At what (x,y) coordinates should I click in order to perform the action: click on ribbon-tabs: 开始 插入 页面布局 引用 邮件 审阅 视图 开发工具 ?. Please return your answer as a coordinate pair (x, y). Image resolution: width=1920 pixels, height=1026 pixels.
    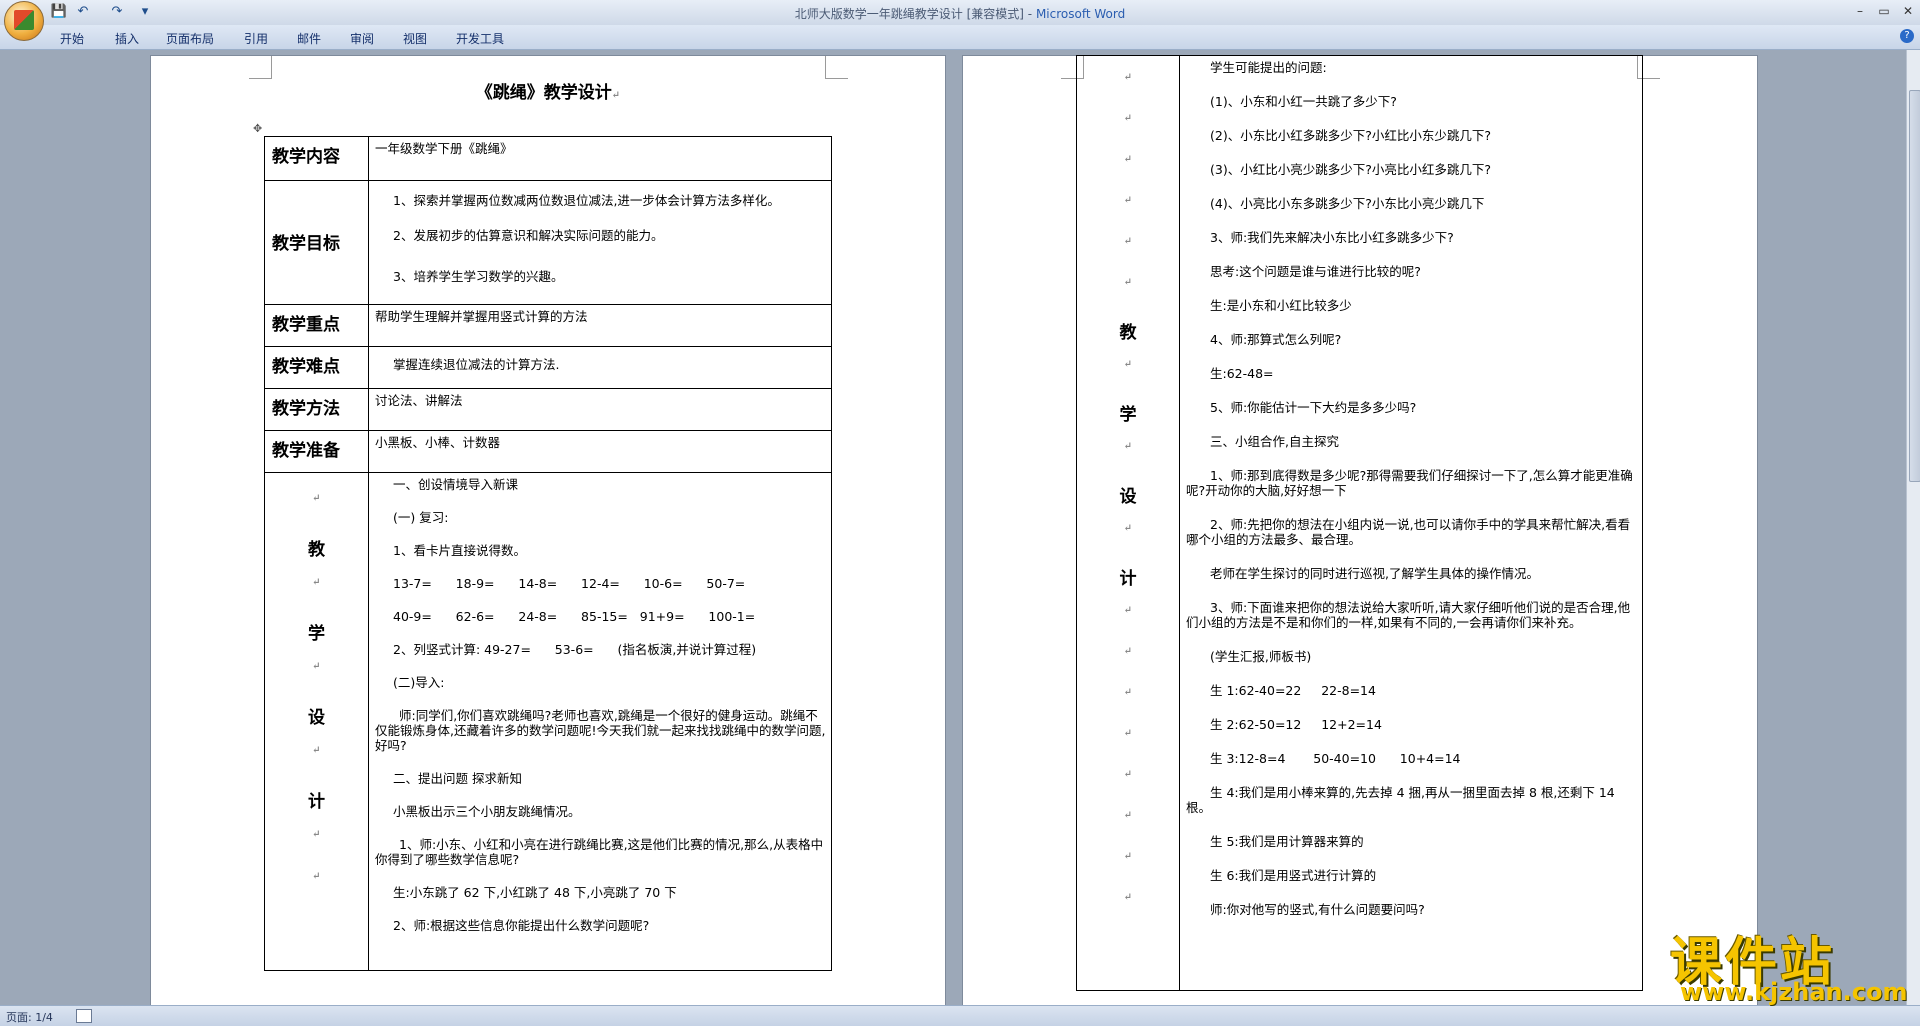
    Looking at the image, I should click on (960, 37).